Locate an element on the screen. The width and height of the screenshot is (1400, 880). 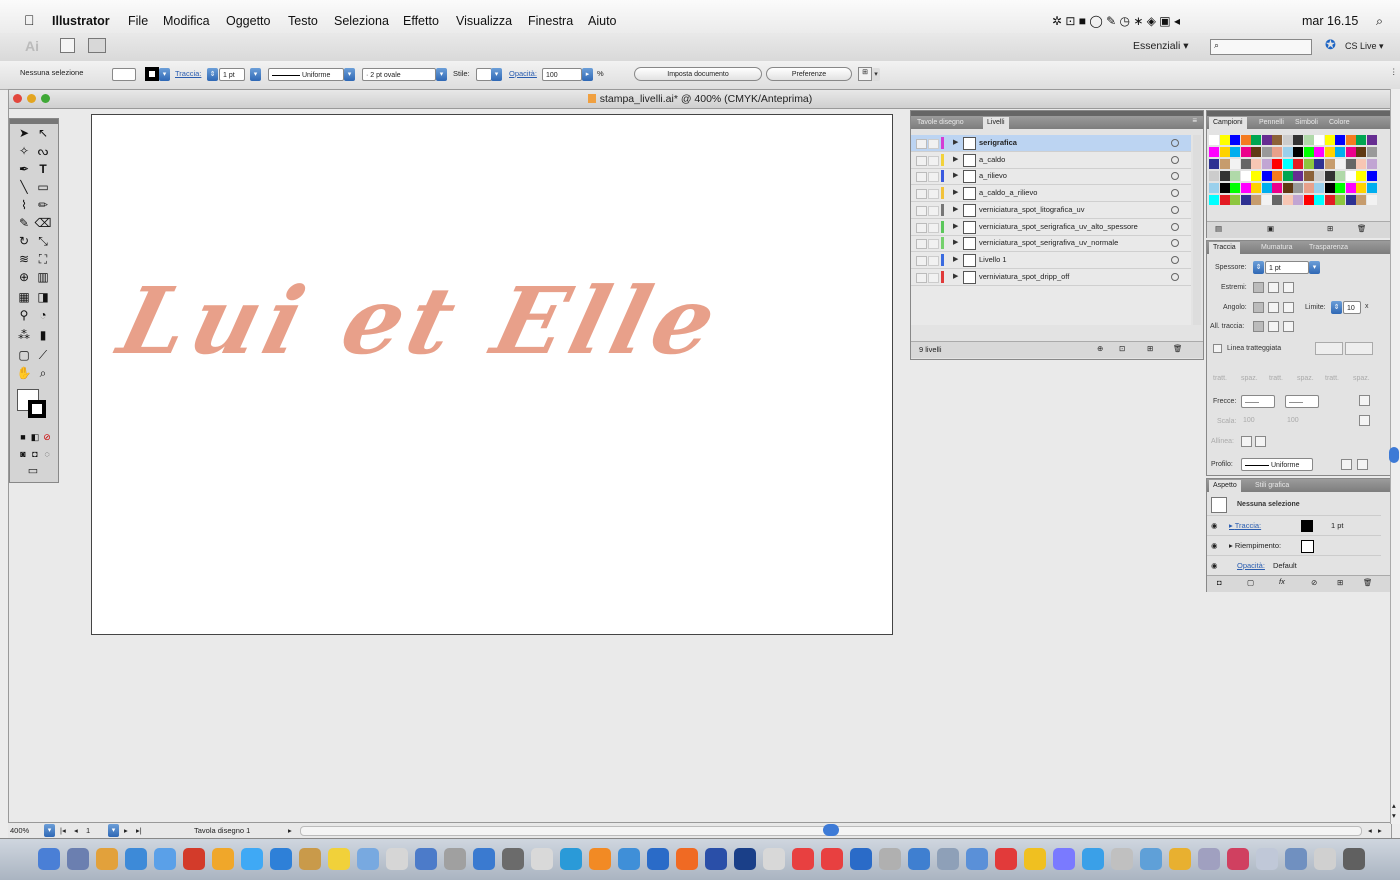
paintbrush-tool-icon: ⌇ is located at coordinates (24, 205).